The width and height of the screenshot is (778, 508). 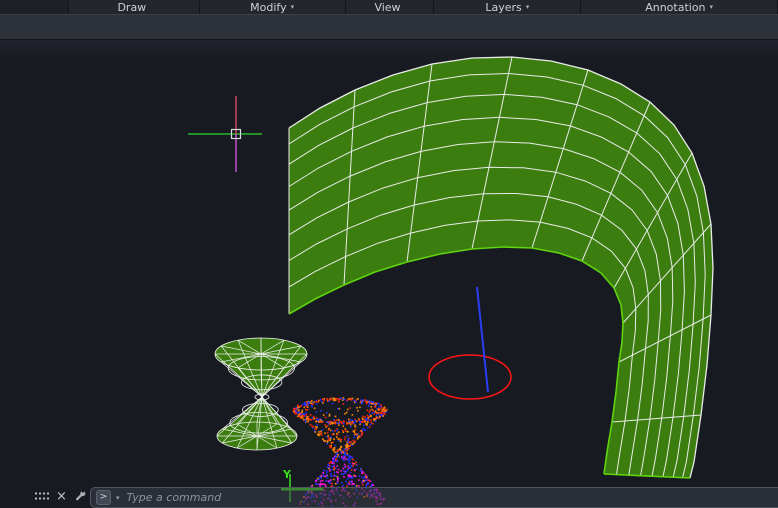 I want to click on close-icon: ×, so click(x=61, y=496).